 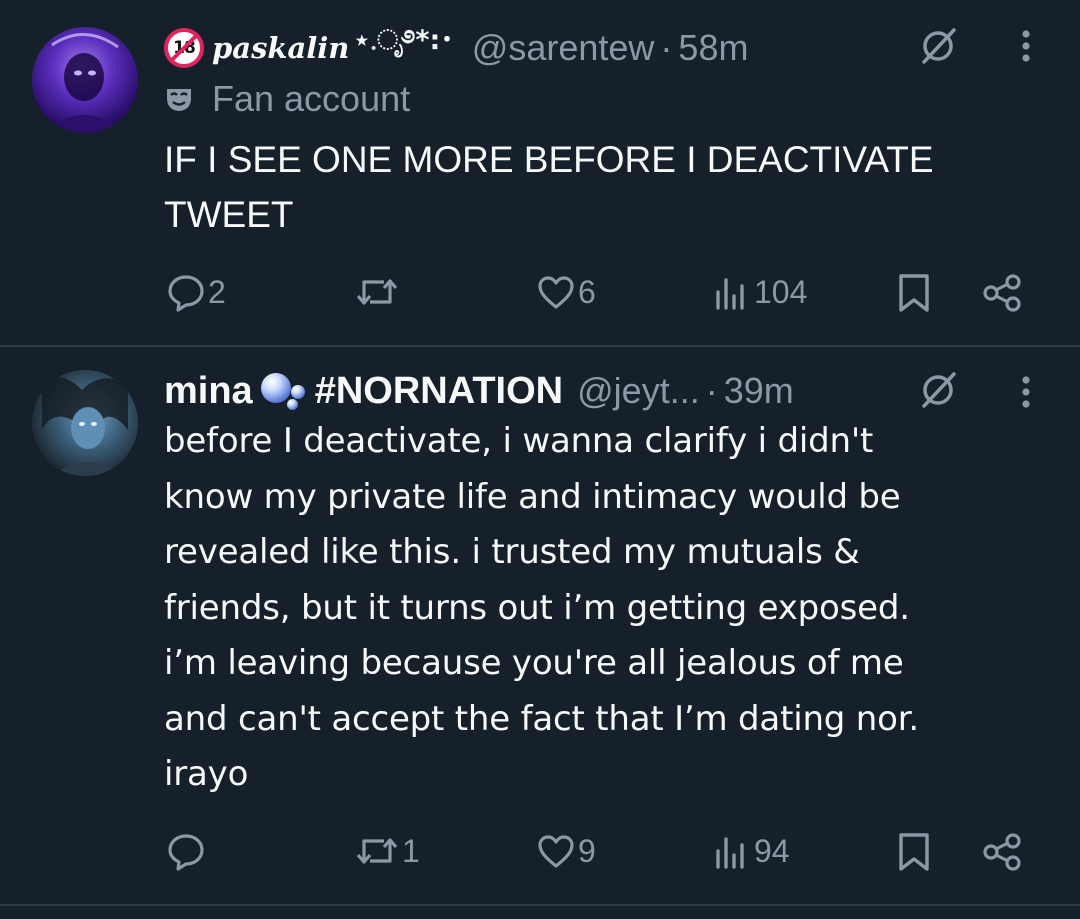 I want to click on account-label: Fan account, so click(x=287, y=99).